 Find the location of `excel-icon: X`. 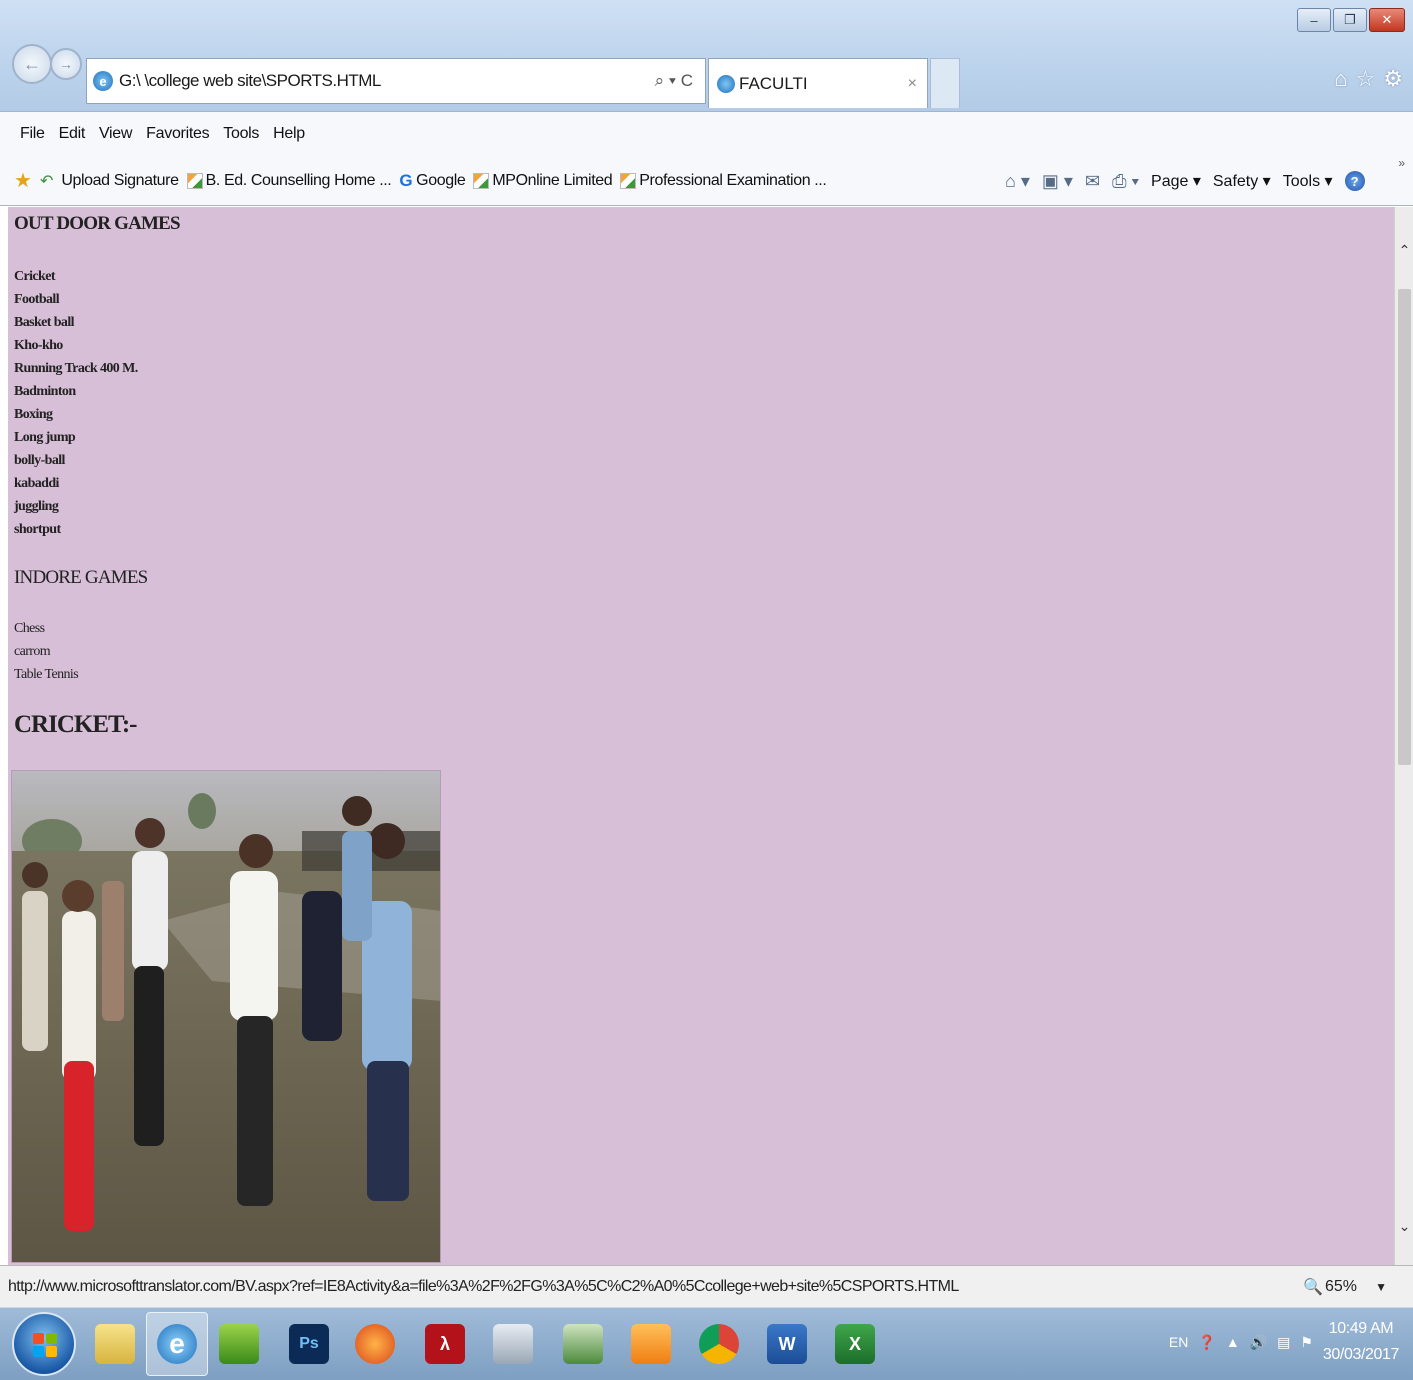

excel-icon: X is located at coordinates (855, 1344).